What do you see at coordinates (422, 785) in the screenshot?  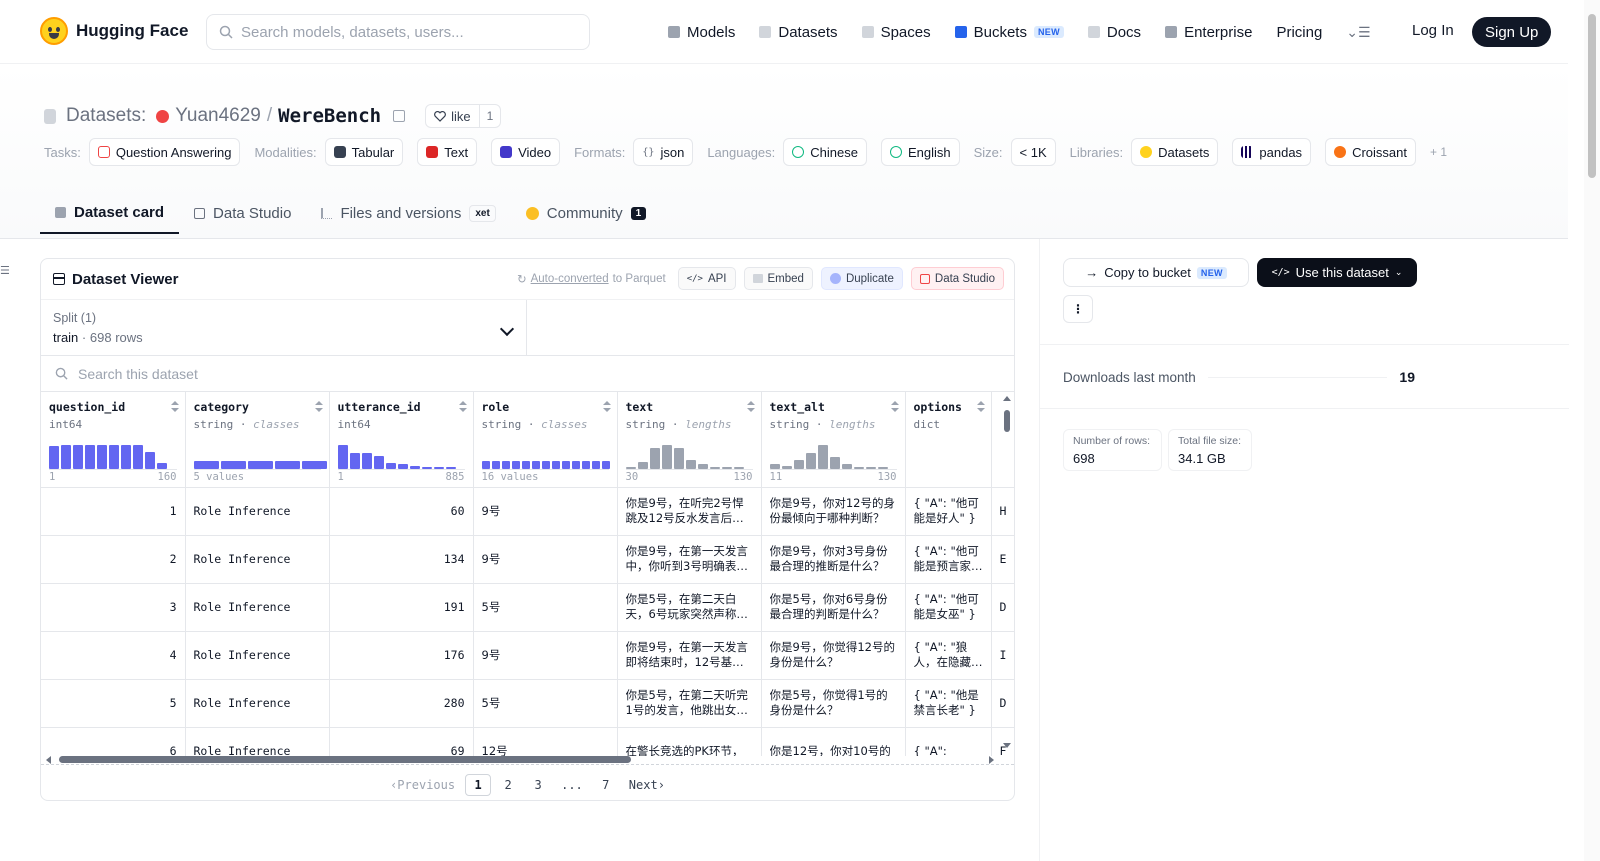 I see `previous-page-button: ‹ Previous` at bounding box center [422, 785].